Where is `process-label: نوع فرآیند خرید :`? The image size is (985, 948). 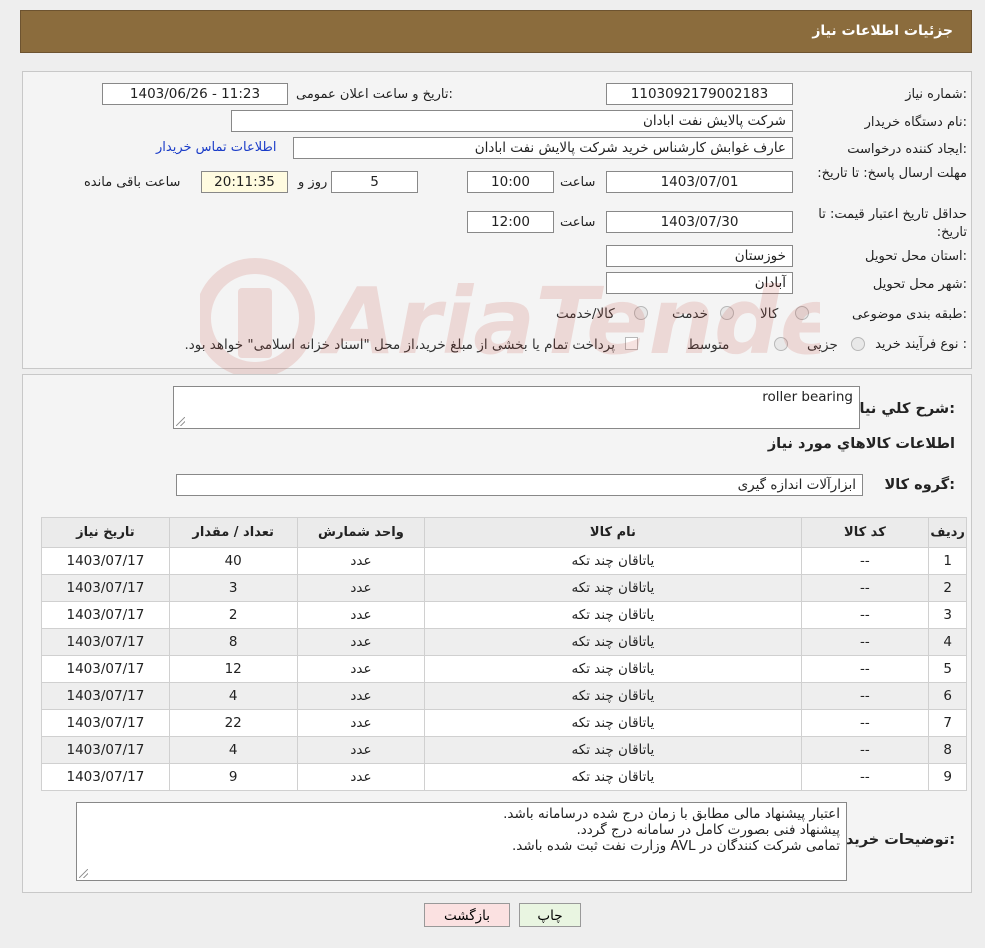 process-label: نوع فرآیند خرید : is located at coordinates (921, 344).